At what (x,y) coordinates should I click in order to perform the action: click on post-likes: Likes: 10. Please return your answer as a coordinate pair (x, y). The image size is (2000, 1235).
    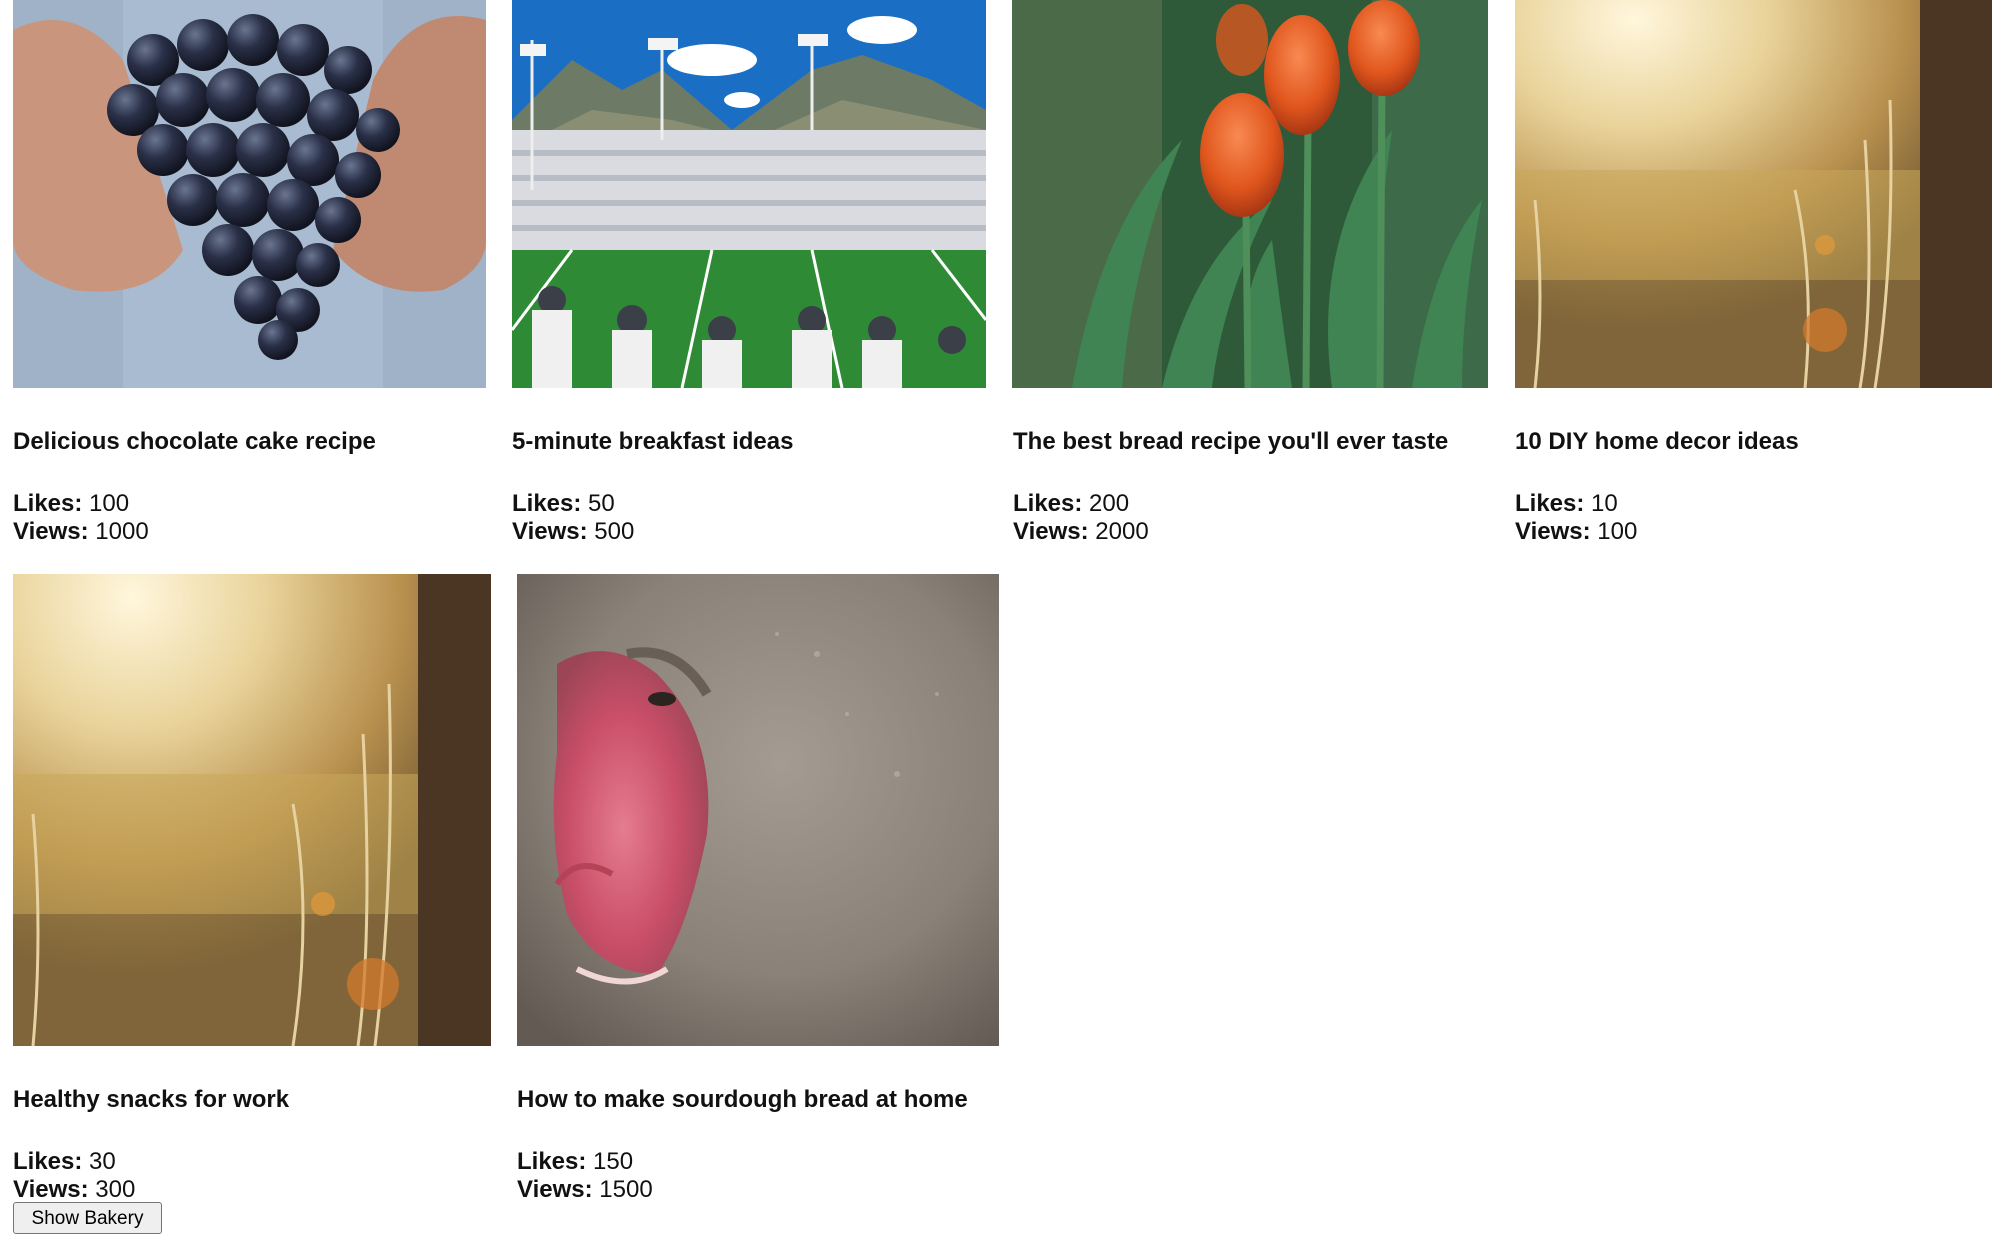
    Looking at the image, I should click on (1566, 503).